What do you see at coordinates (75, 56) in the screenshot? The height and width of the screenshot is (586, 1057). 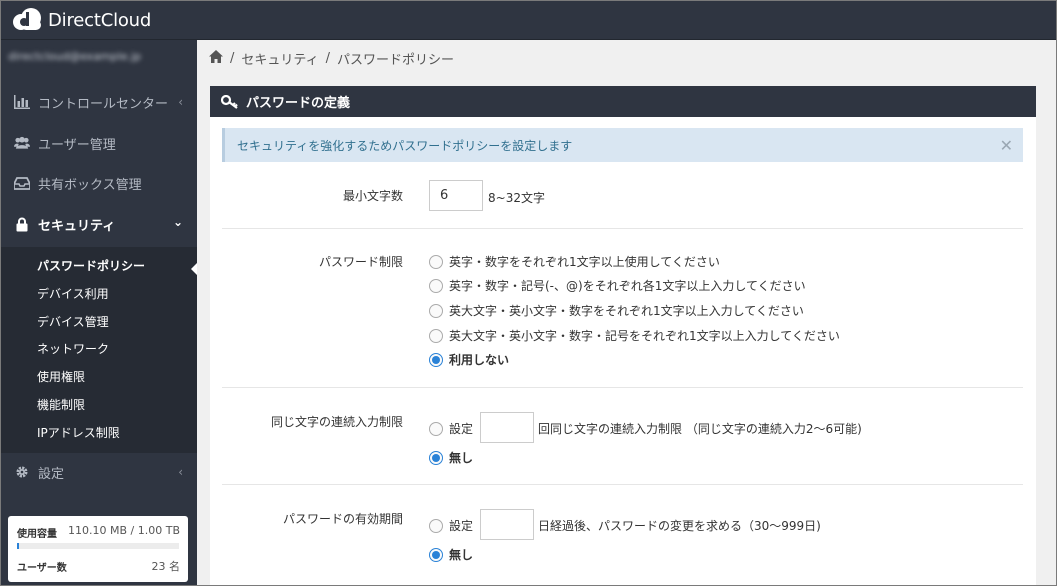 I see `user-email: directcloud@example.jp` at bounding box center [75, 56].